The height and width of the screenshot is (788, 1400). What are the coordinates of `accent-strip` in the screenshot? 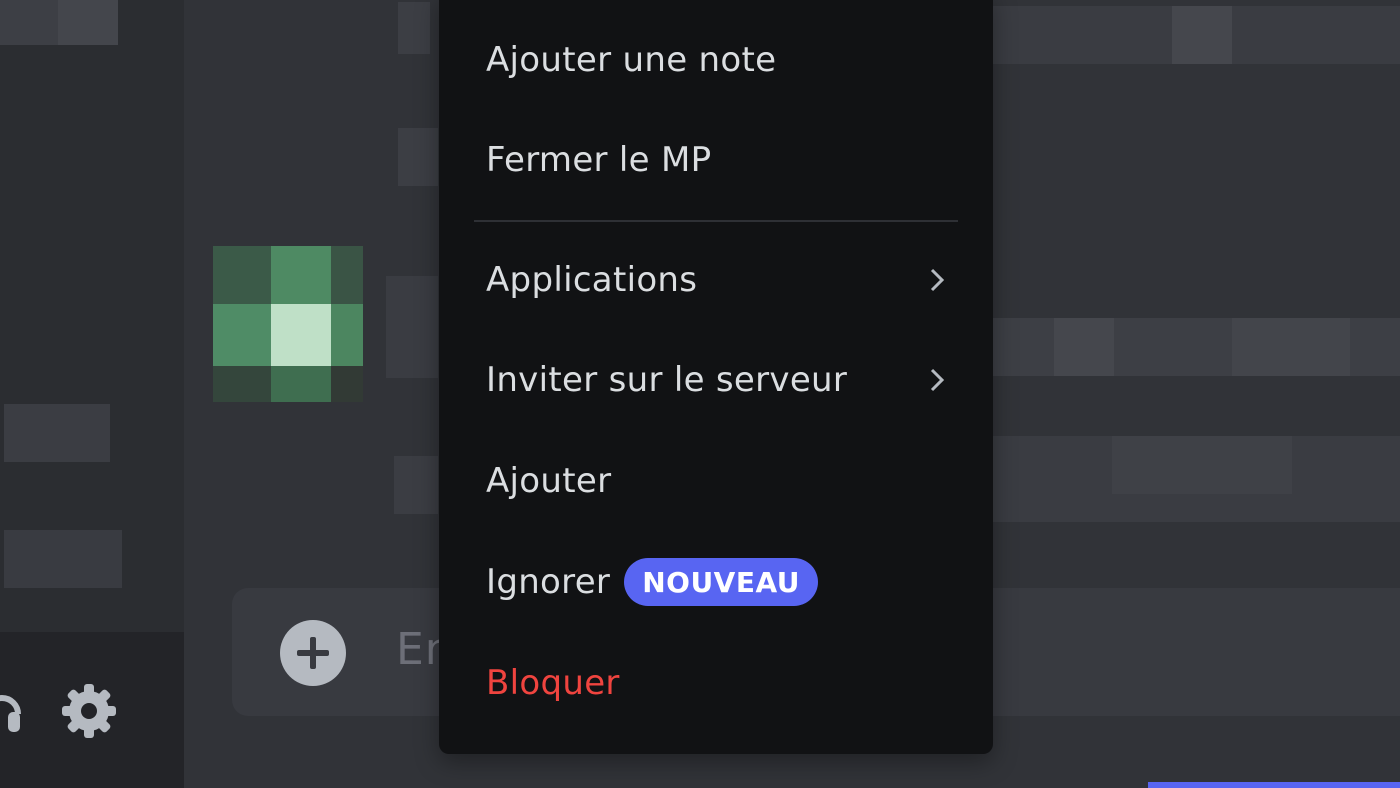 It's located at (1274, 785).